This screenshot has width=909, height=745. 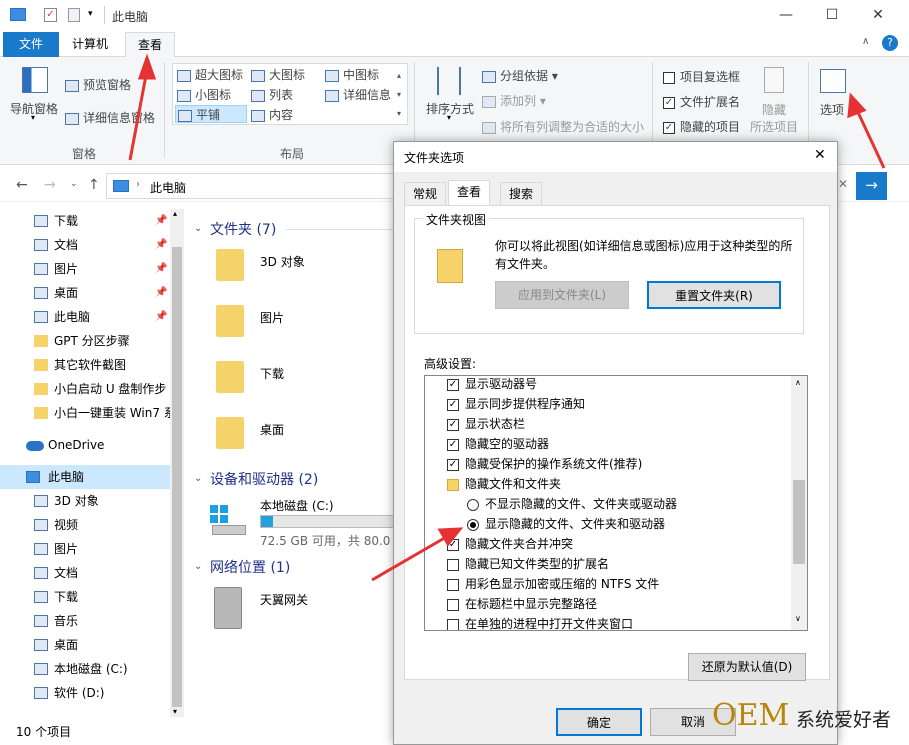 What do you see at coordinates (844, 720) in the screenshot?
I see `watermark-site: 系统爱好者` at bounding box center [844, 720].